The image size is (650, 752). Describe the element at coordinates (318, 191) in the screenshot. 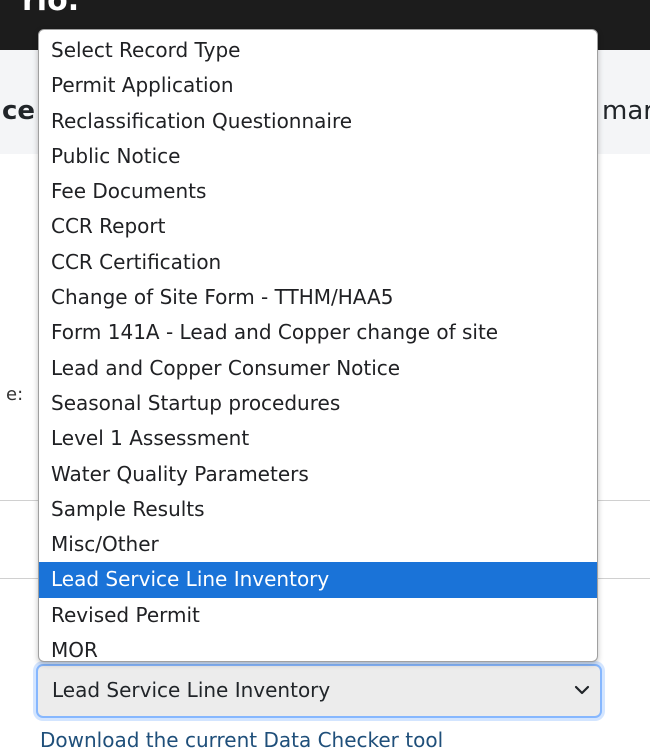

I see `dropdown-option: Fee Documents` at that location.